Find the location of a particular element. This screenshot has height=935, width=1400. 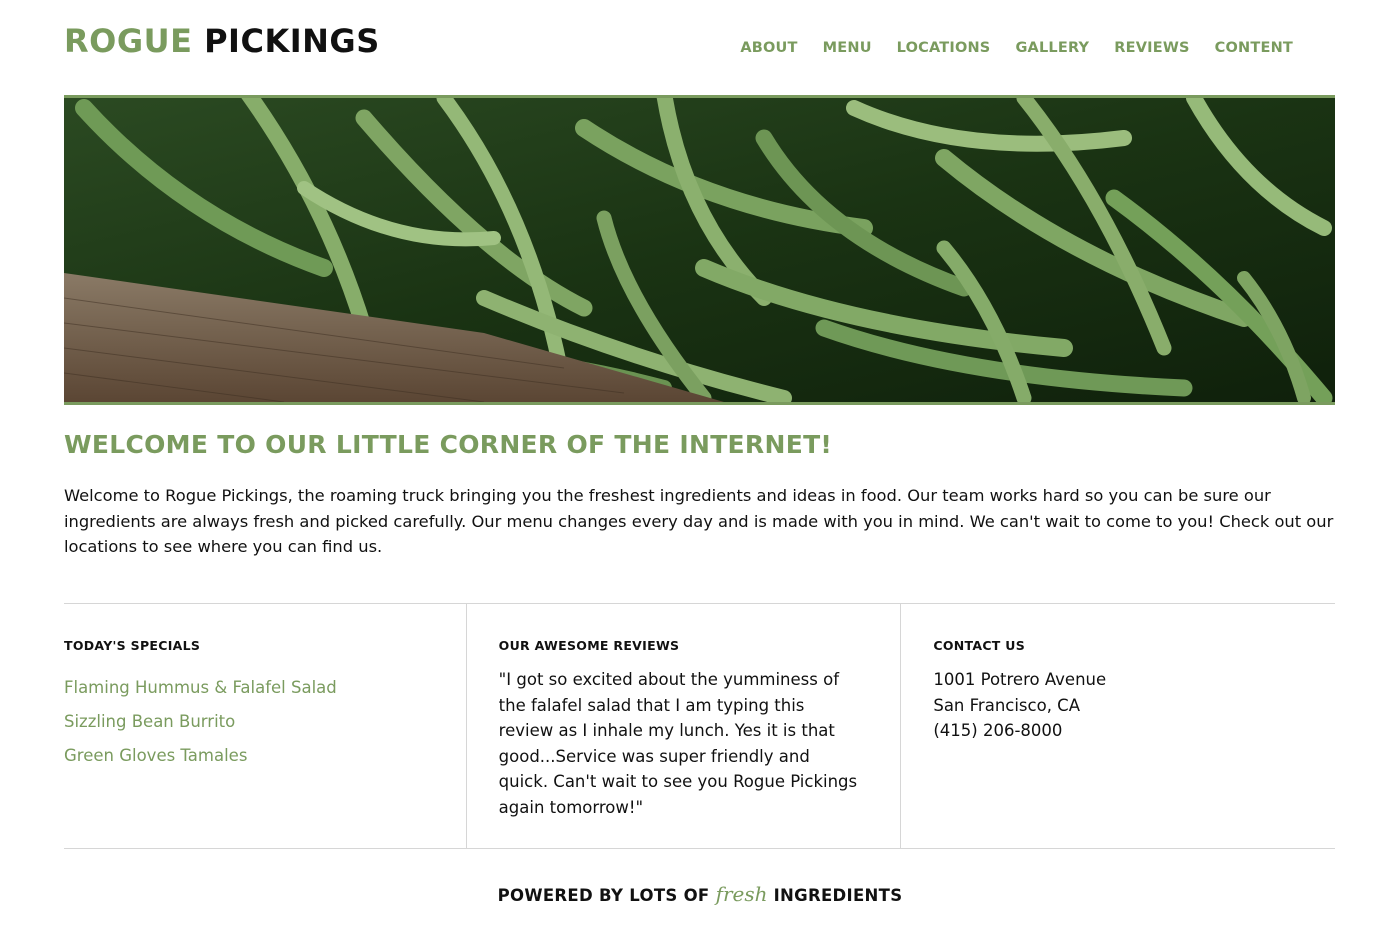

site-footer: POWERED BY LOTS OF fresh INGREDIENTS is located at coordinates (700, 894).